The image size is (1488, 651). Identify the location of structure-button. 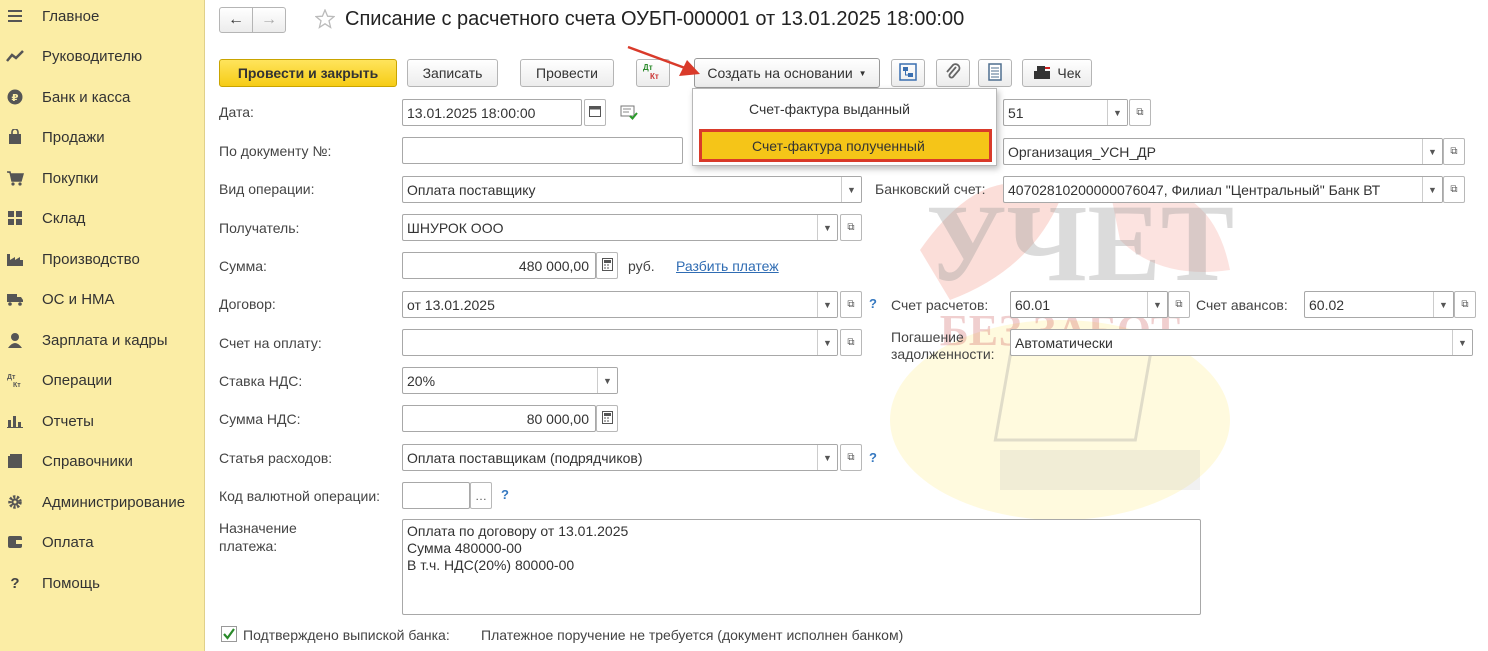
(908, 73).